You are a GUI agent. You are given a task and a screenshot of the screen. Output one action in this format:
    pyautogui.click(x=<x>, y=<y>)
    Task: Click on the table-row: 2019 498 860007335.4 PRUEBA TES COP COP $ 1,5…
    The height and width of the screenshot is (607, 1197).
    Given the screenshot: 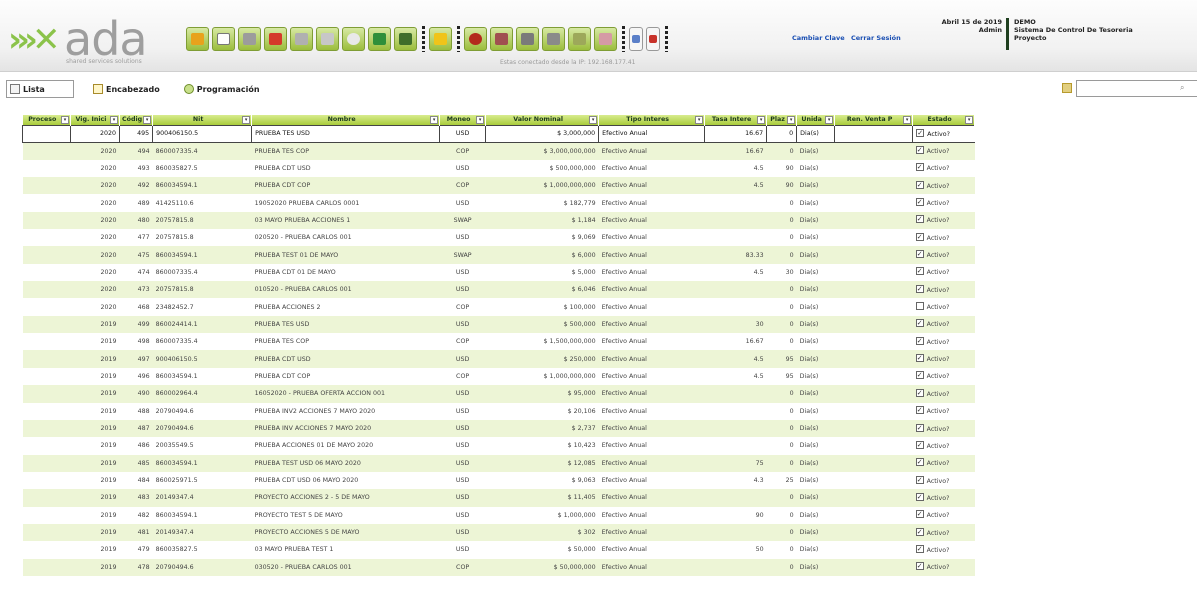 What is the action you would take?
    pyautogui.click(x=498, y=342)
    